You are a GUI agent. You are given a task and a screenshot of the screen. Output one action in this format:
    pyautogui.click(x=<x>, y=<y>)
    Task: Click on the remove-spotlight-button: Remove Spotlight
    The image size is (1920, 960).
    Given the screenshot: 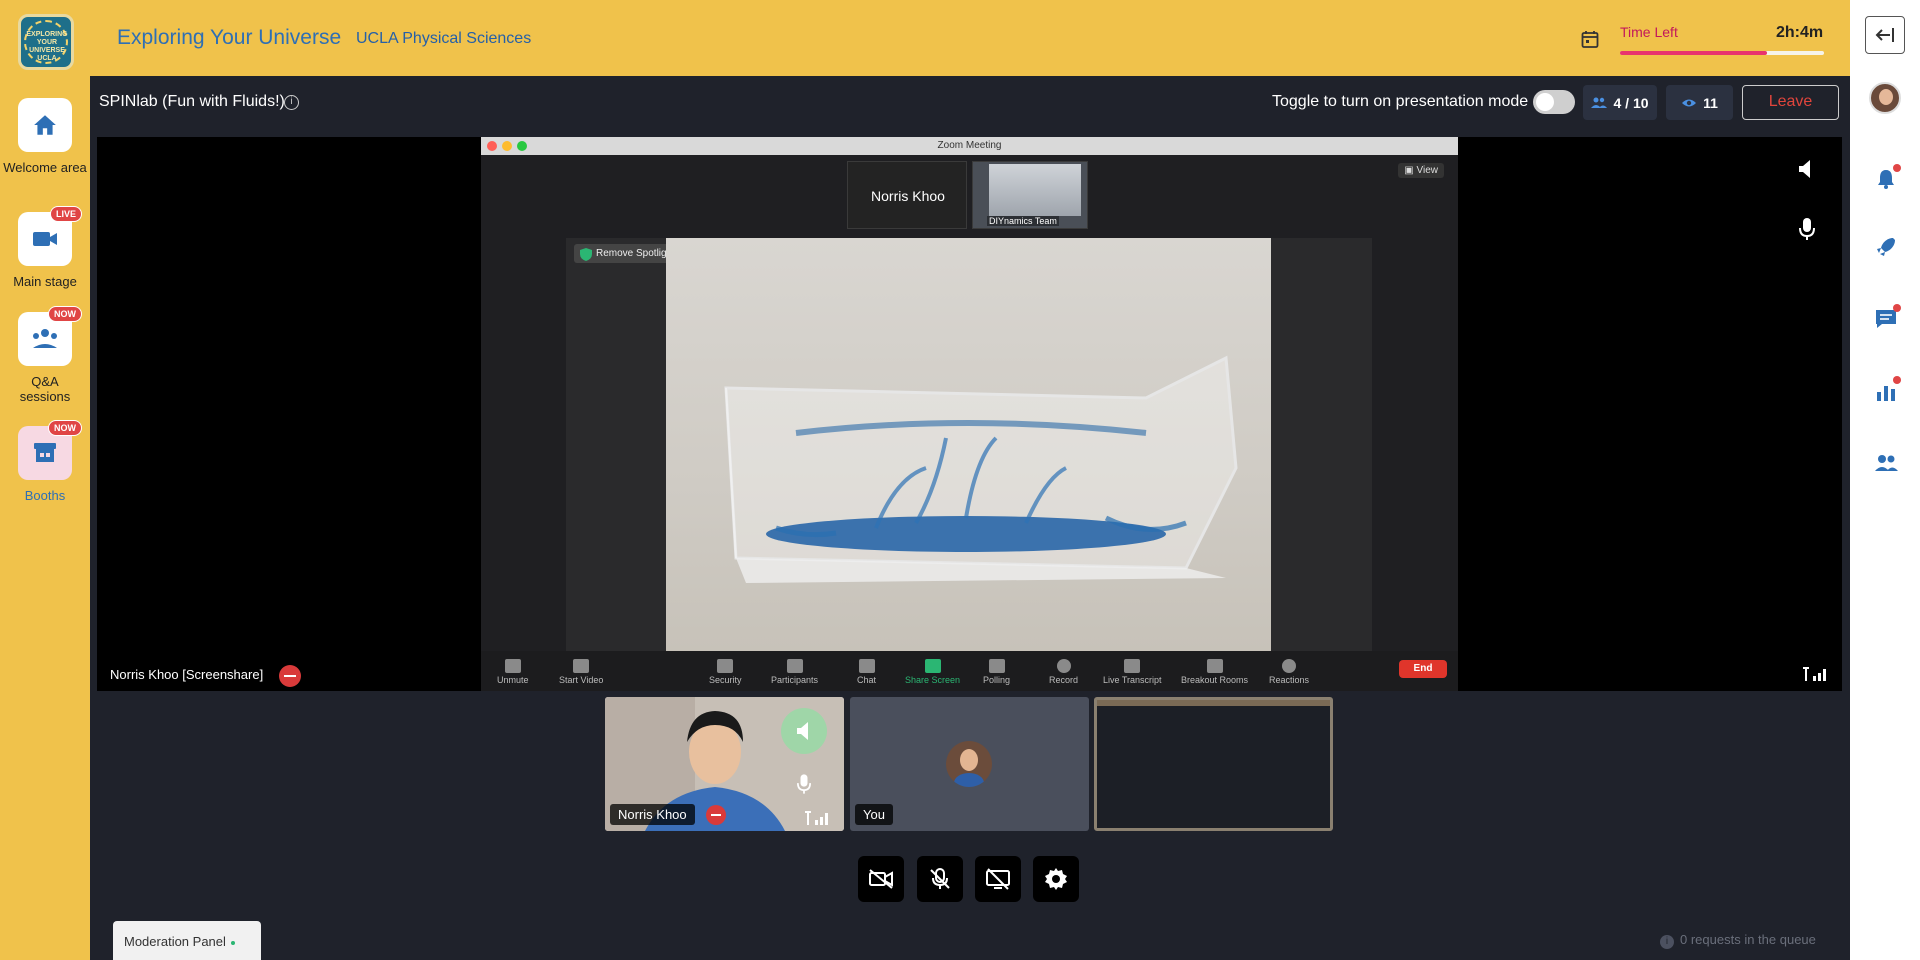 What is the action you would take?
    pyautogui.click(x=627, y=253)
    